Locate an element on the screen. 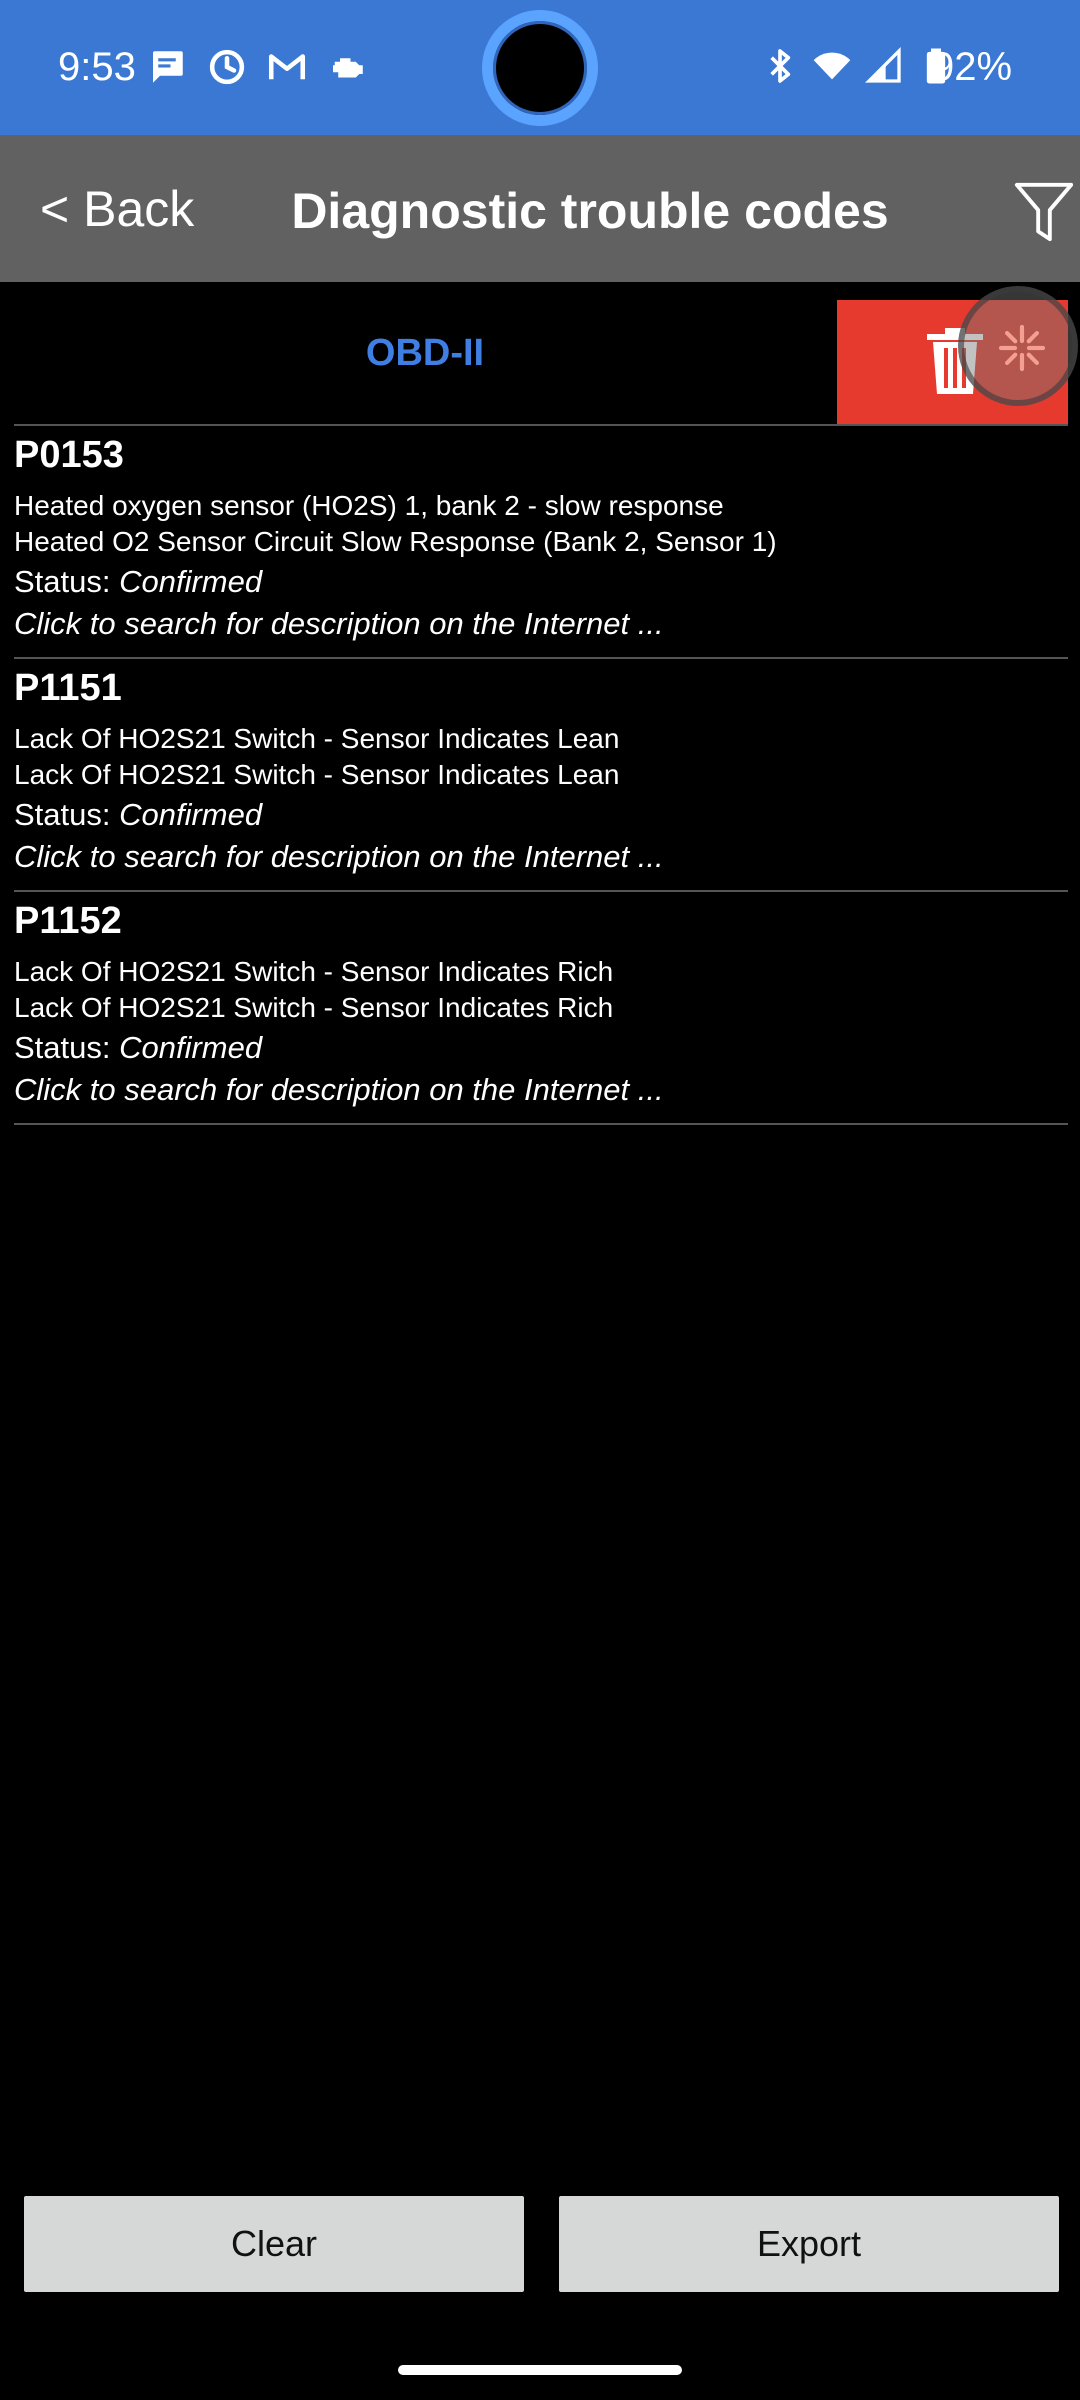 This screenshot has height=2400, width=1080. dtc-code: P1151 is located at coordinates (68, 688).